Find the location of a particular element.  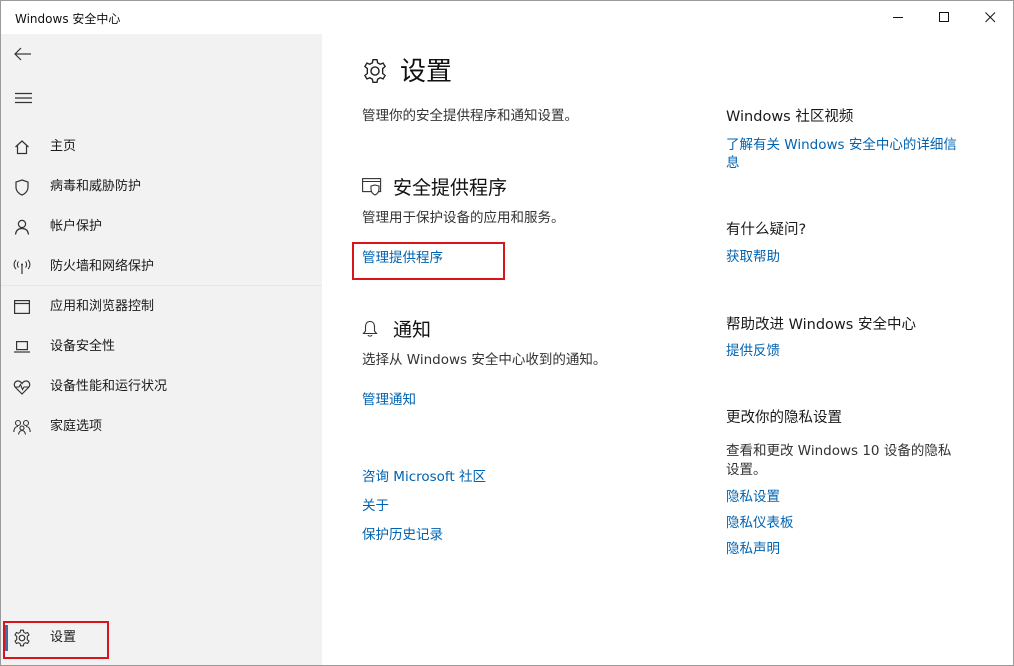

laptop-icon is located at coordinates (22, 347).